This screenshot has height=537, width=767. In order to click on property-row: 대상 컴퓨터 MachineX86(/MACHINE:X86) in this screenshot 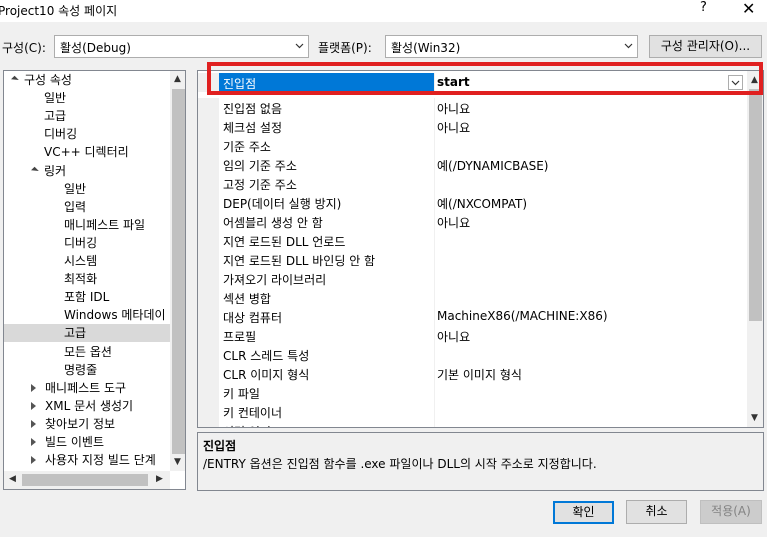, I will do `click(472, 316)`.